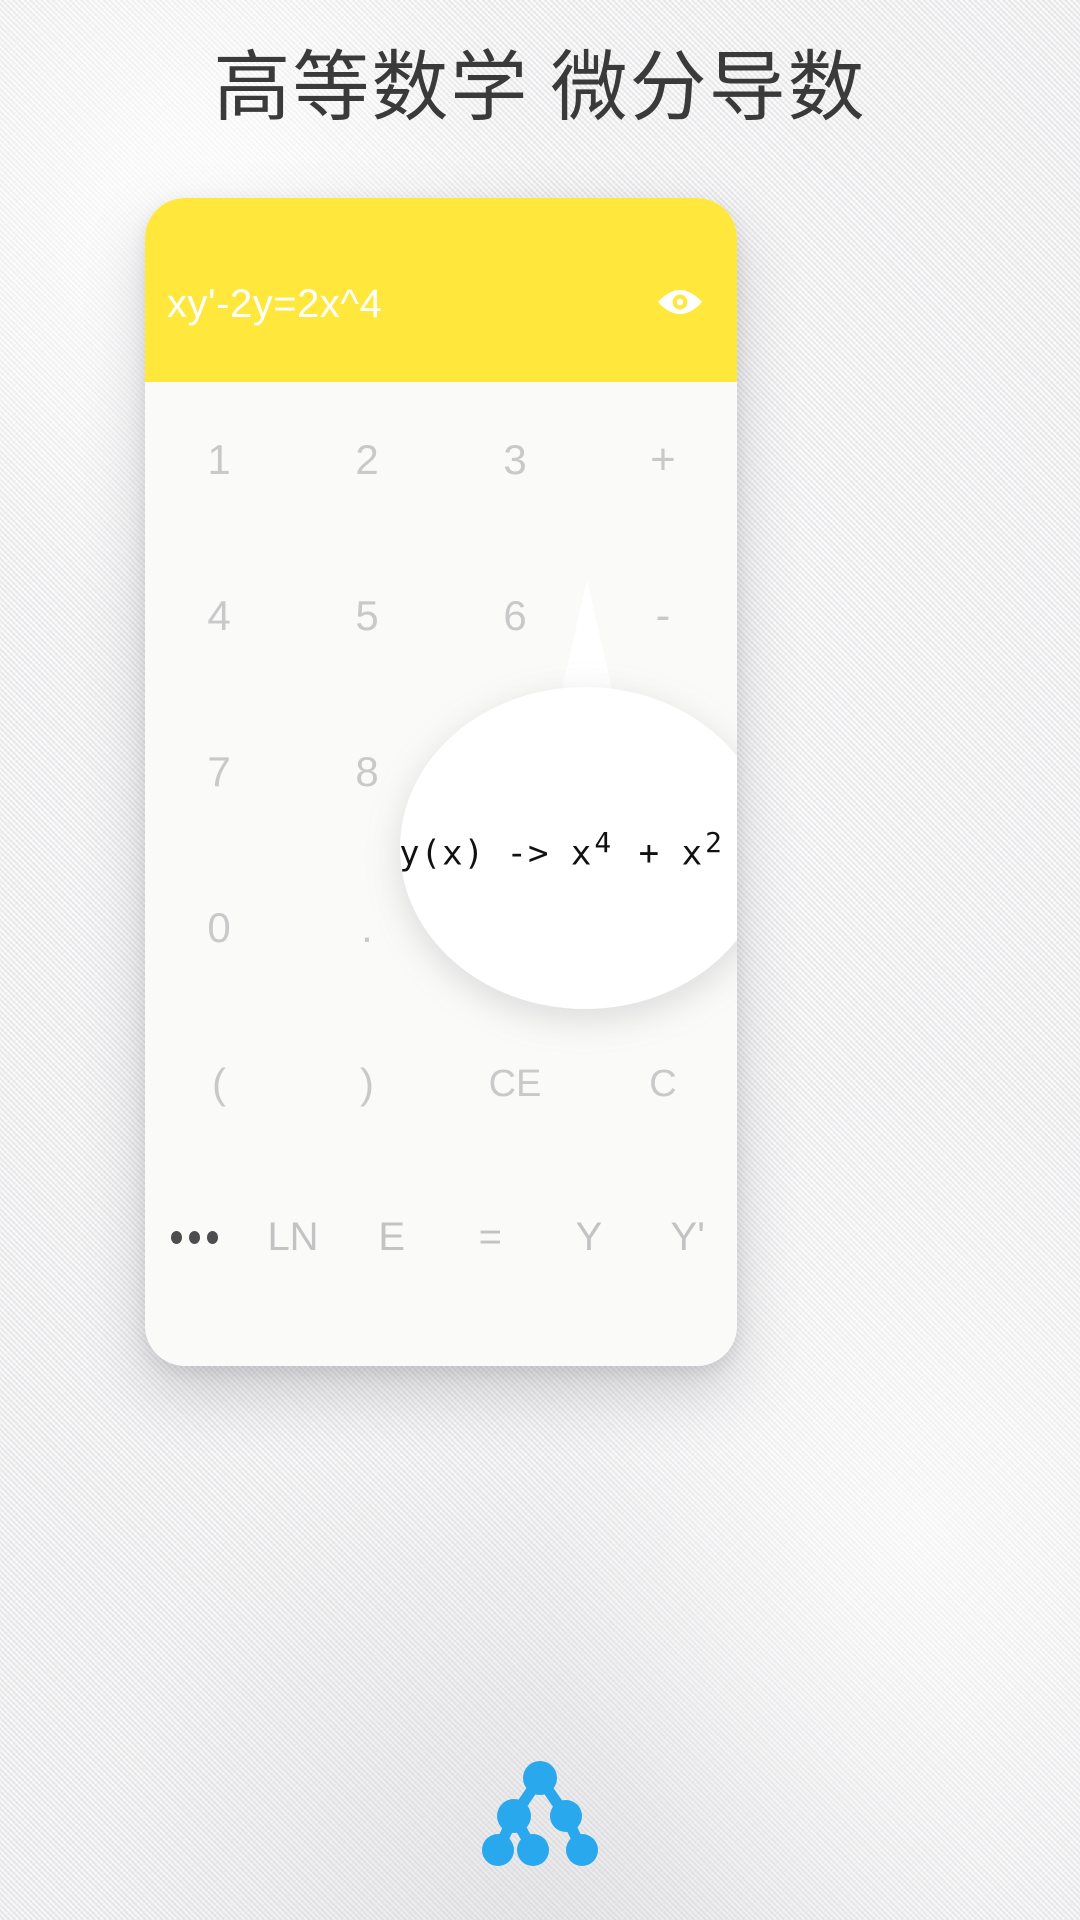  Describe the element at coordinates (540, 88) in the screenshot. I see `page-title: 高等数学 微分导数` at that location.